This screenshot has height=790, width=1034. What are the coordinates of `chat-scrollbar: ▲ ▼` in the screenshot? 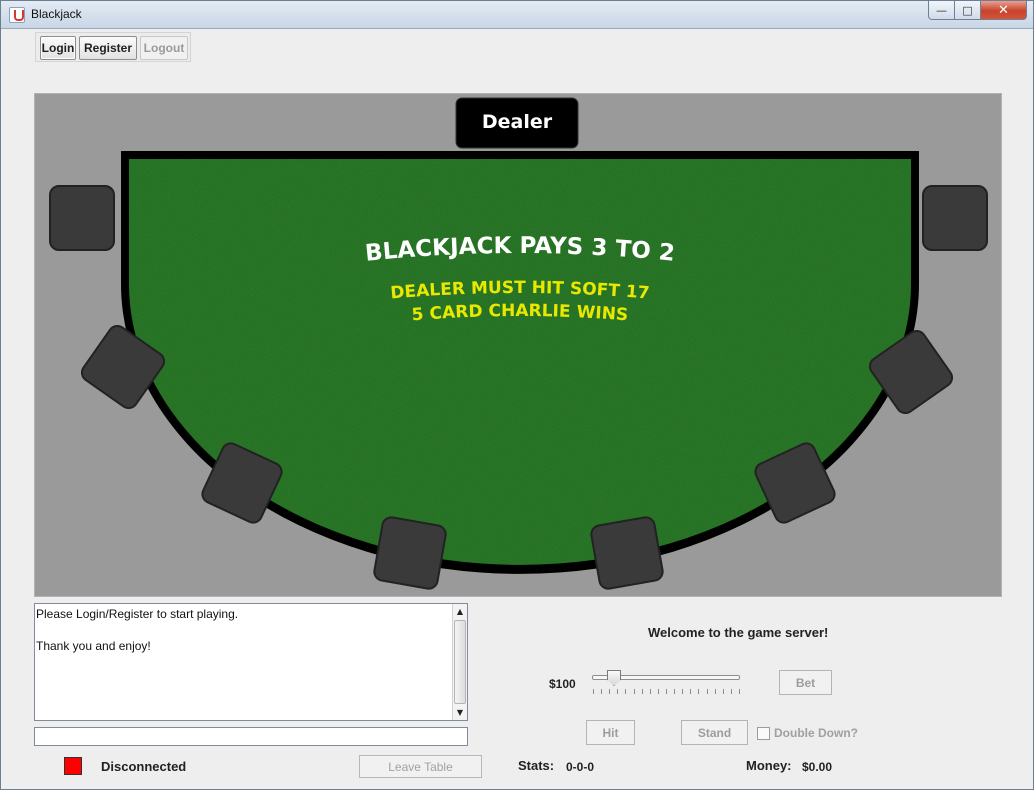 It's located at (459, 662).